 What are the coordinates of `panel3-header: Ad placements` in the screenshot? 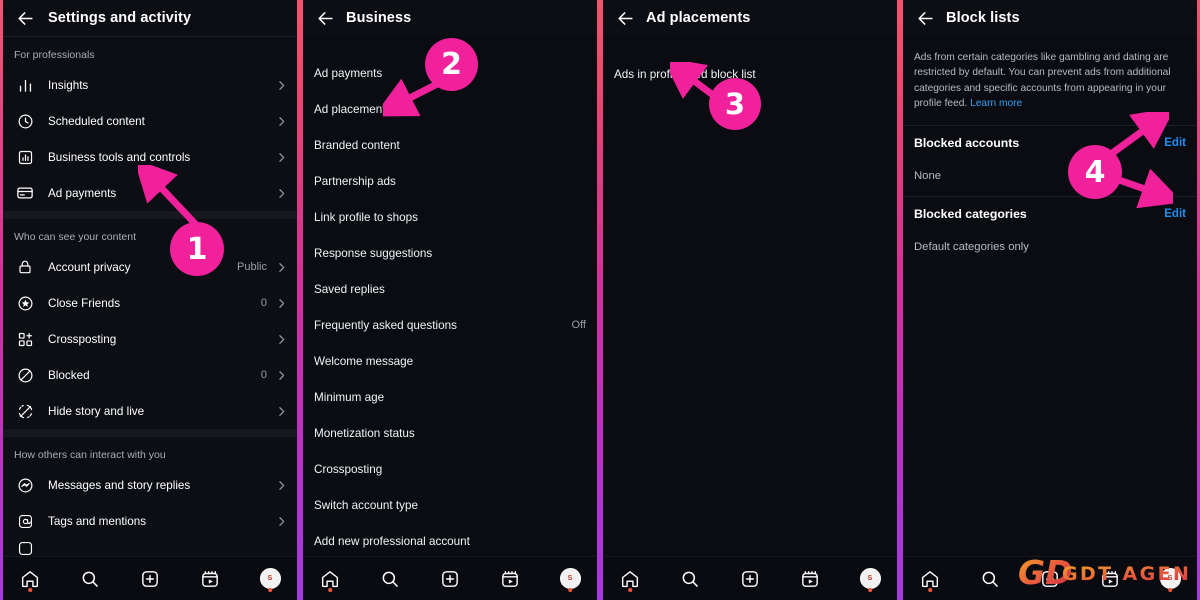 It's located at (750, 18).